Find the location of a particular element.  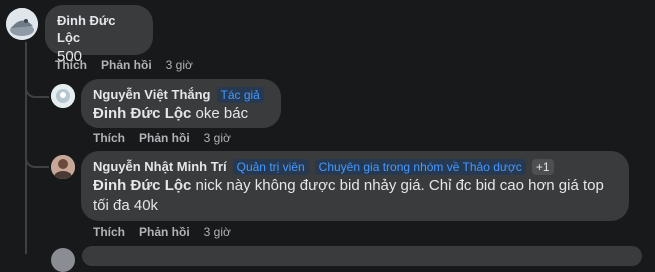

comment-text: oke bác is located at coordinates (222, 113).